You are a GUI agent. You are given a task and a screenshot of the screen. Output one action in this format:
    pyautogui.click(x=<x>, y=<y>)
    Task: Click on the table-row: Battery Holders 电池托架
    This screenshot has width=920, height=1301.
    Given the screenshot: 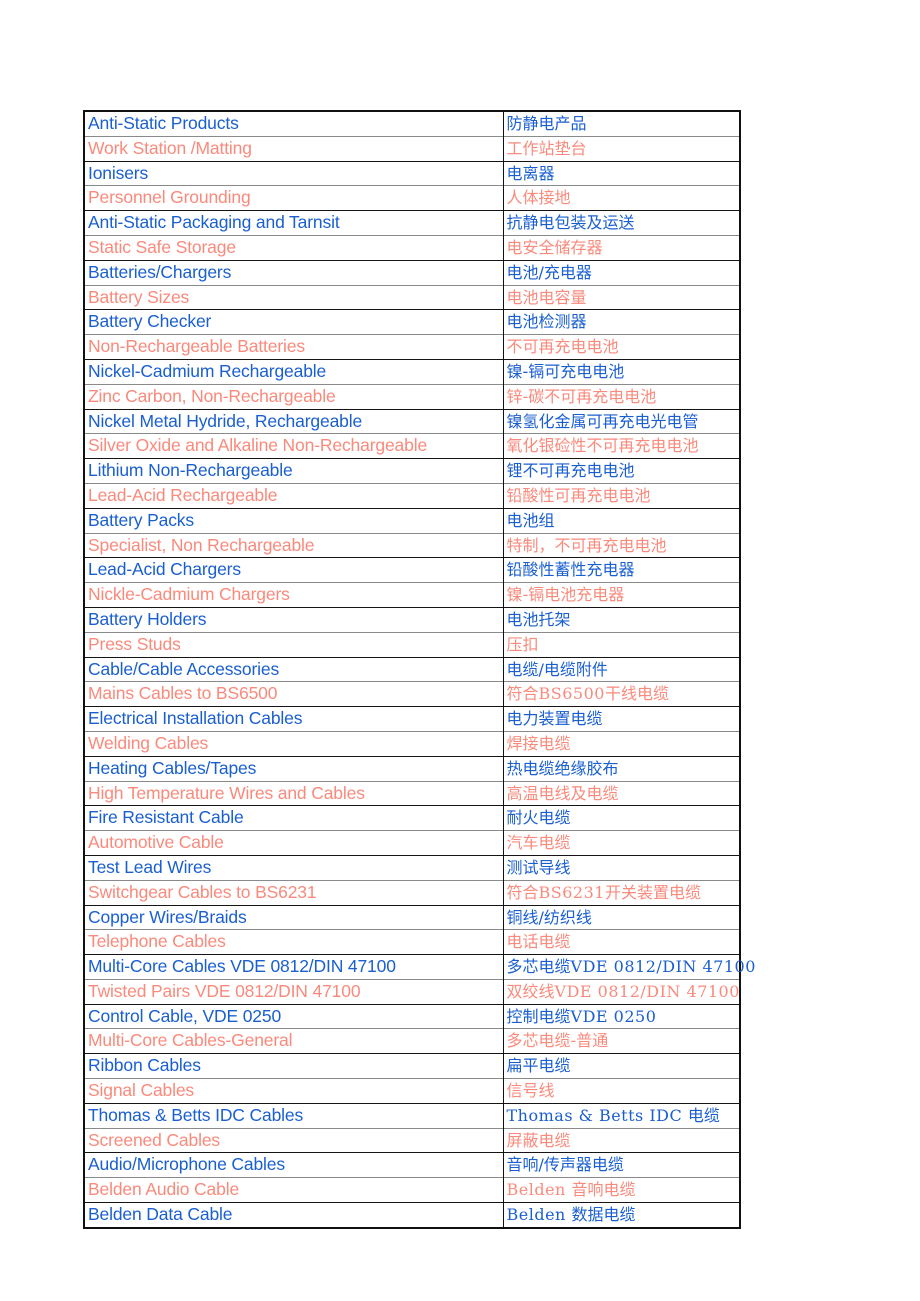 What is the action you would take?
    pyautogui.click(x=412, y=619)
    